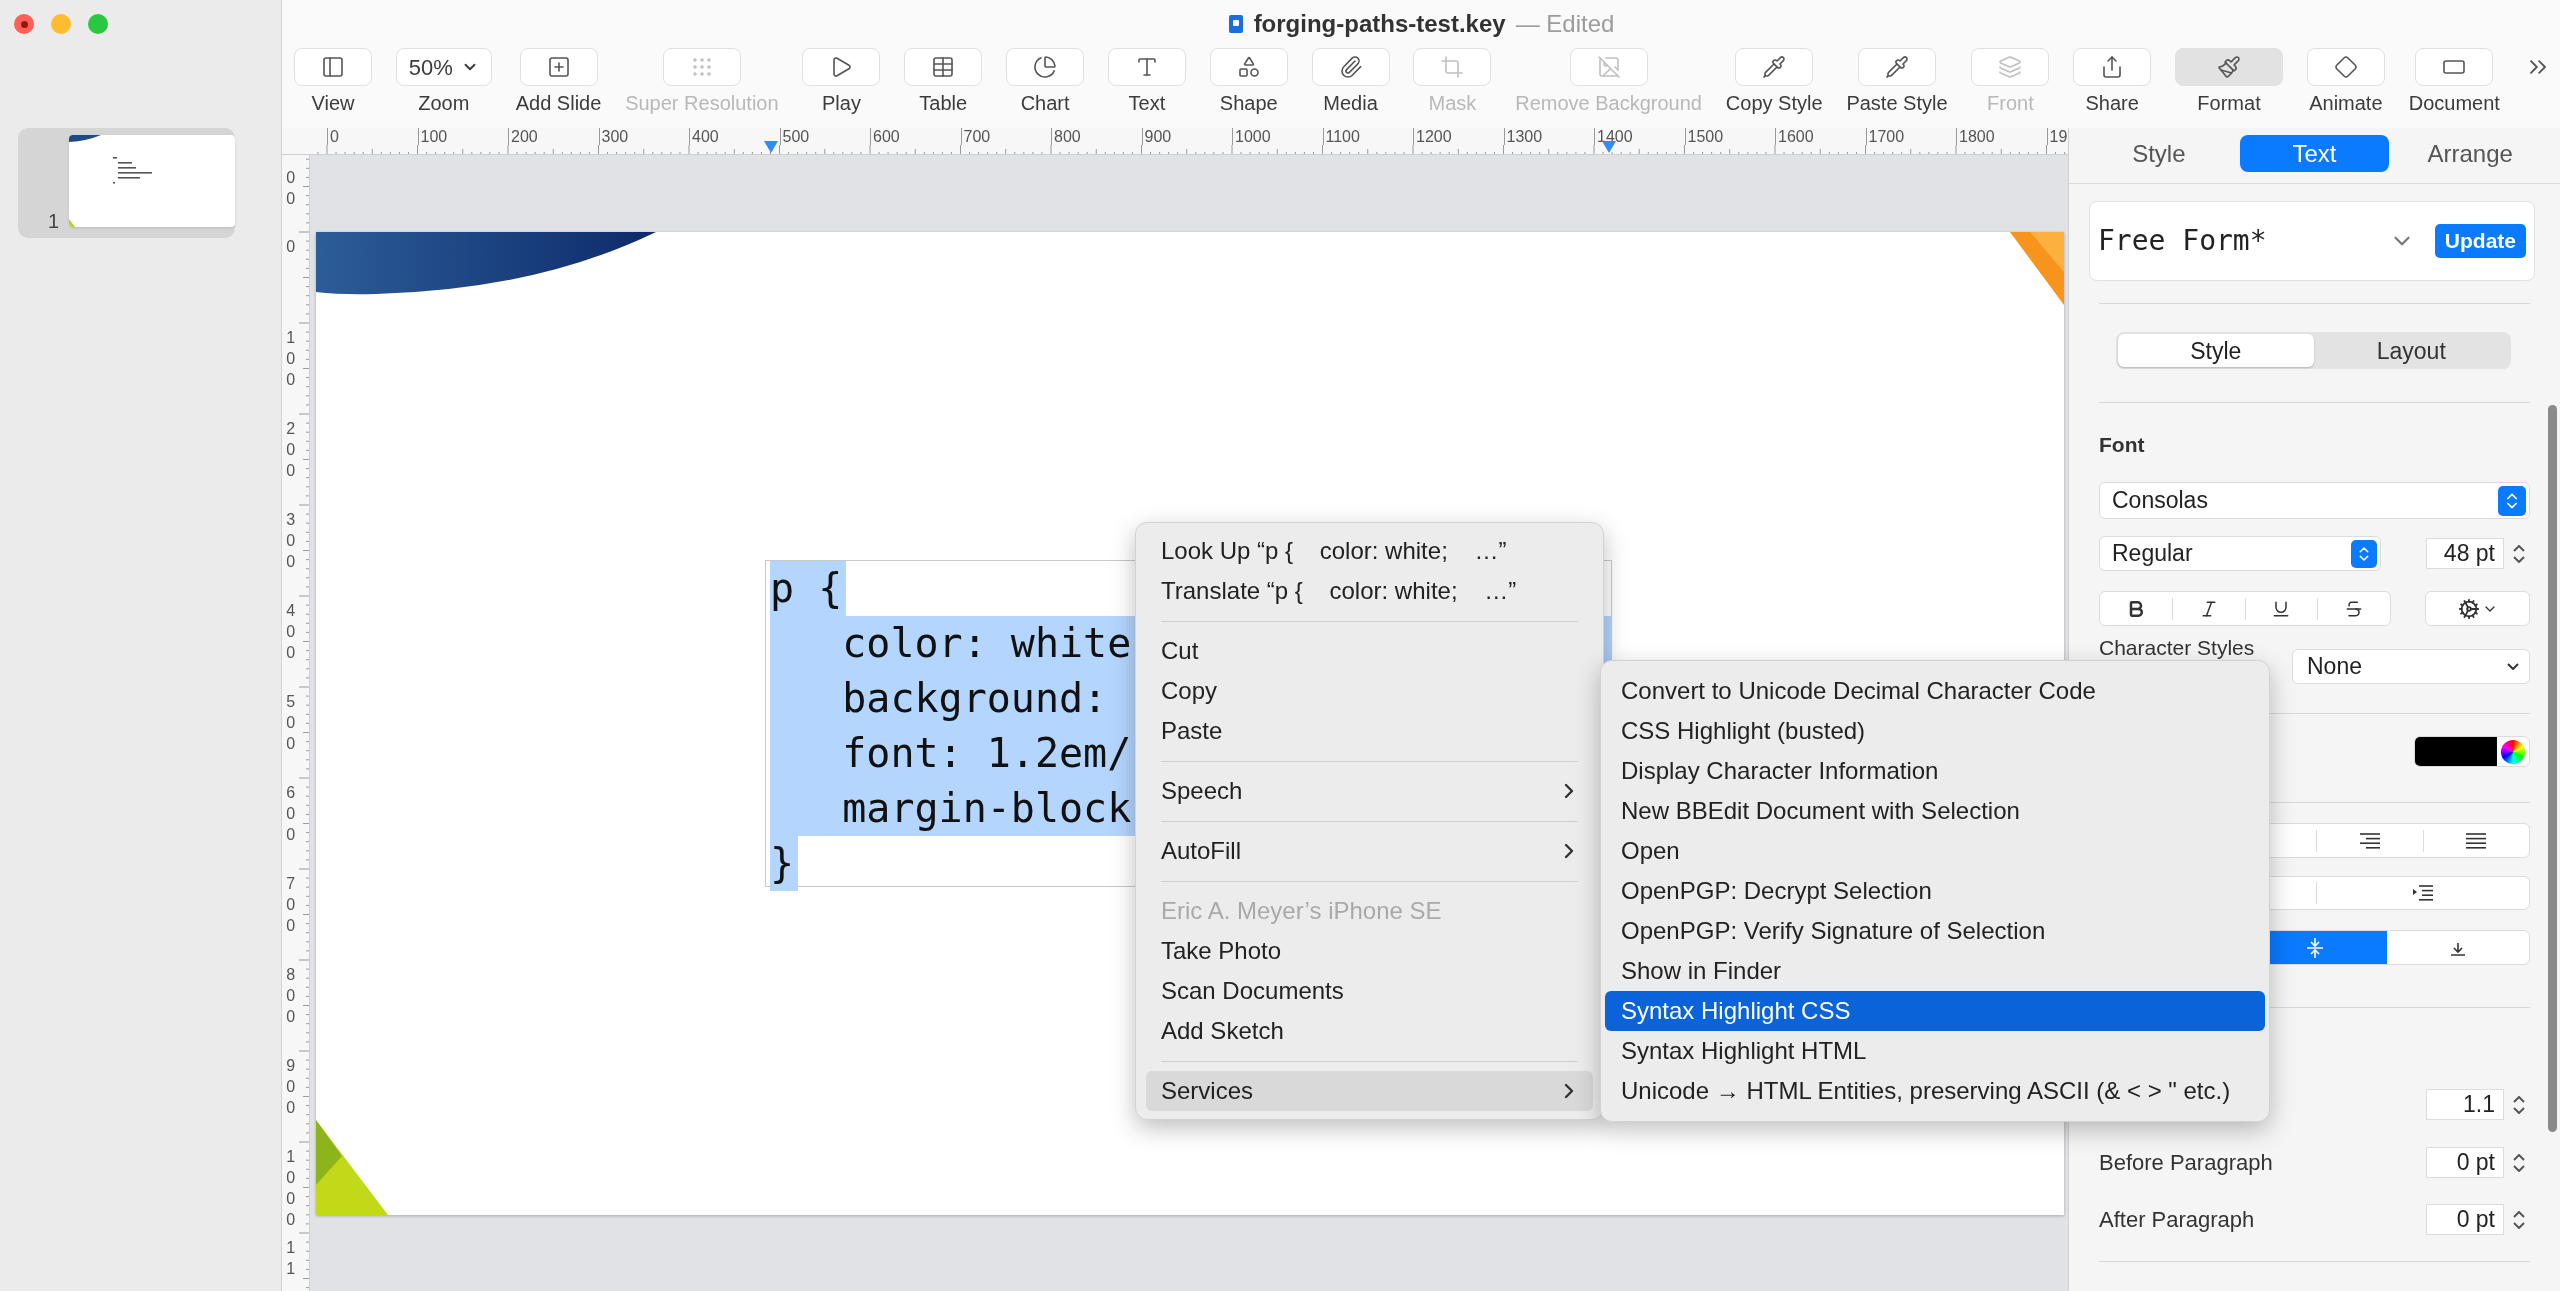 This screenshot has height=1291, width=2560. What do you see at coordinates (2177, 648) in the screenshot?
I see `field-label: Character Styles` at bounding box center [2177, 648].